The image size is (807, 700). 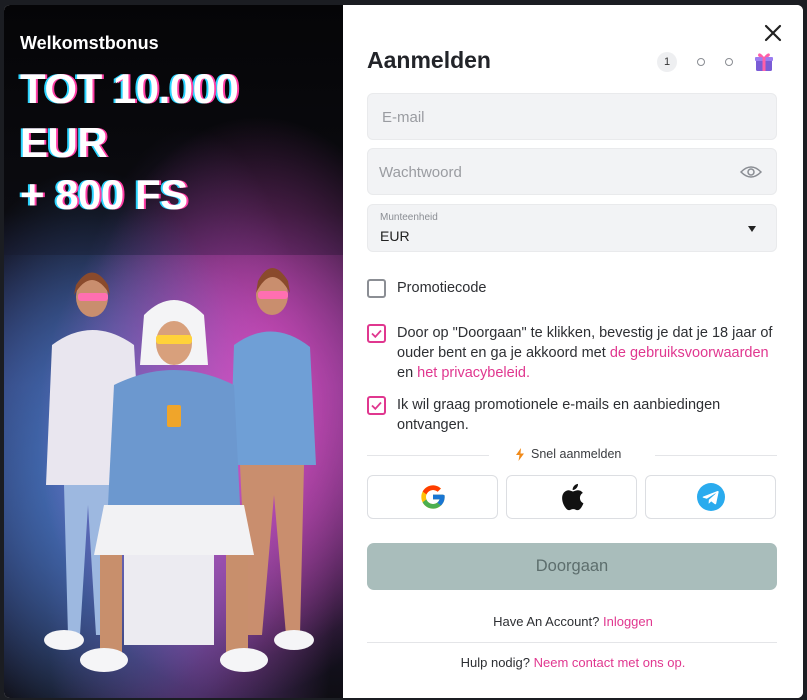 What do you see at coordinates (376, 288) in the screenshot?
I see `promo-code-checkbox` at bounding box center [376, 288].